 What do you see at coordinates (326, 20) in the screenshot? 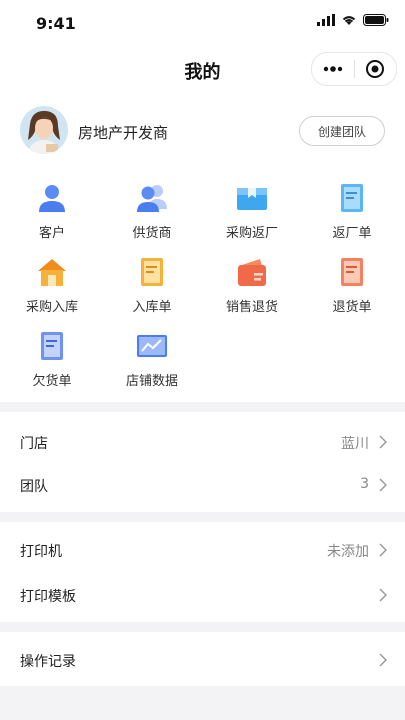
I see `signal-icon` at bounding box center [326, 20].